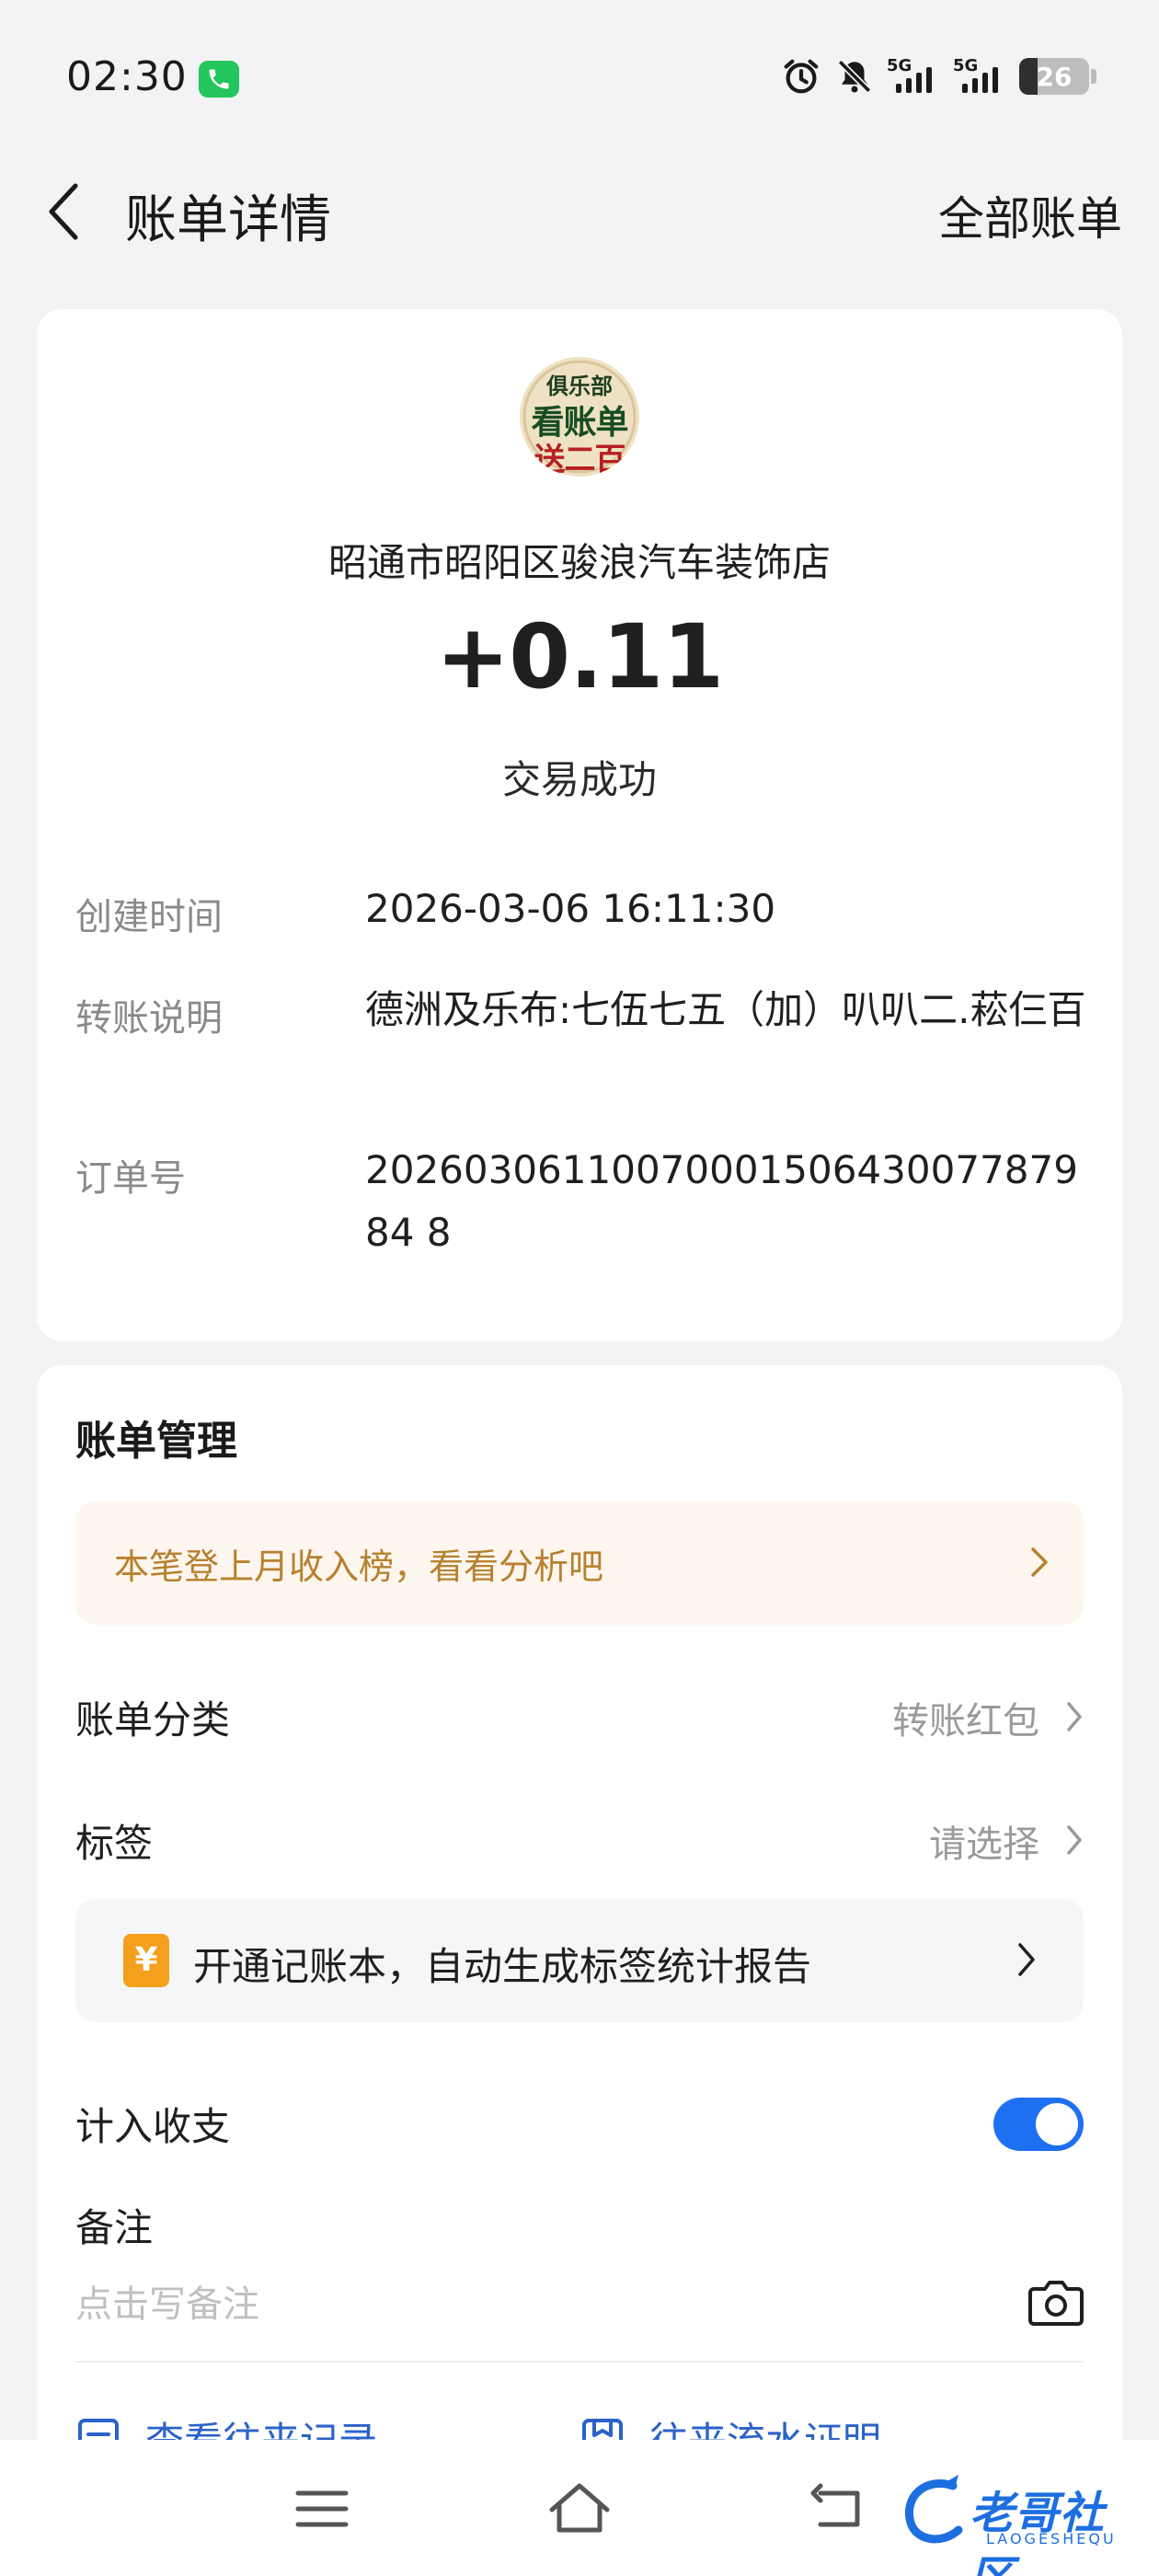  I want to click on camera-icon, so click(1056, 2301).